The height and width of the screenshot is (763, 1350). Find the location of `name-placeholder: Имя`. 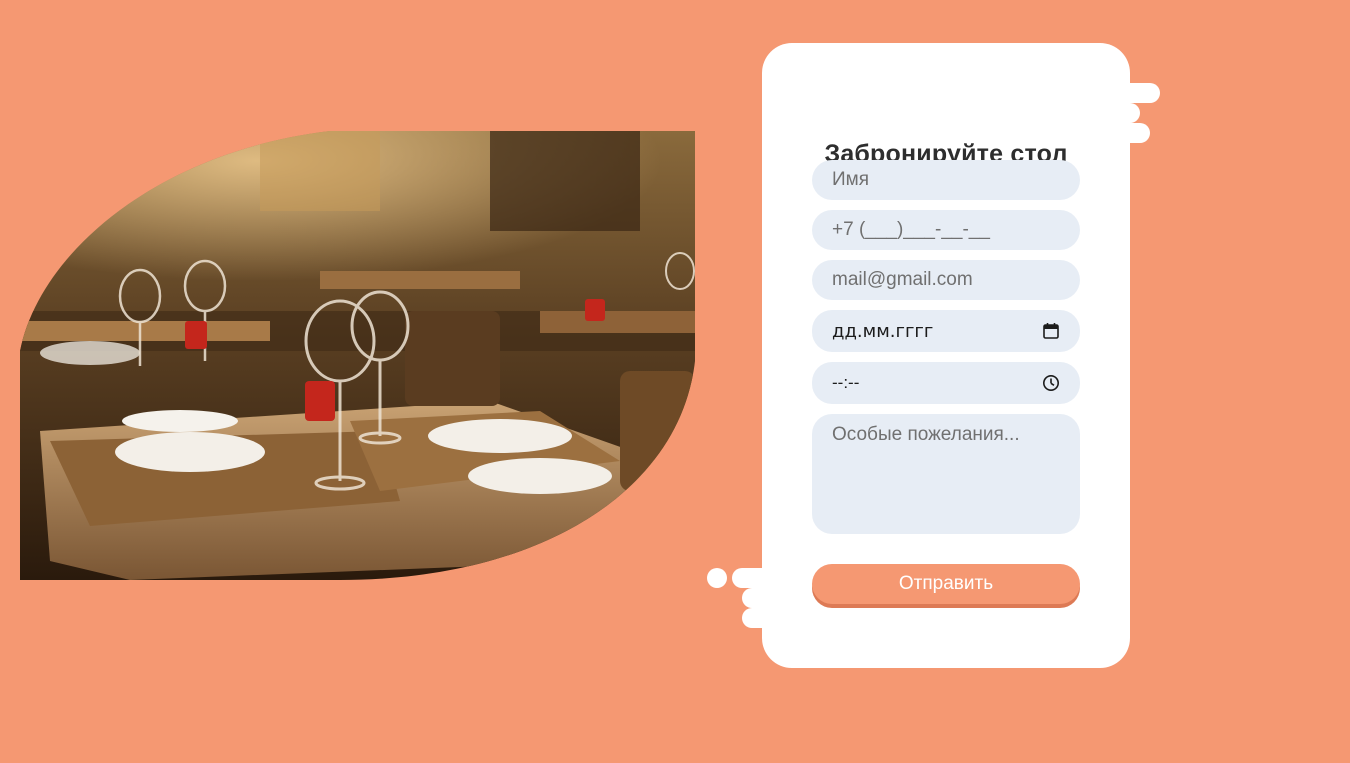

name-placeholder: Имя is located at coordinates (851, 179).